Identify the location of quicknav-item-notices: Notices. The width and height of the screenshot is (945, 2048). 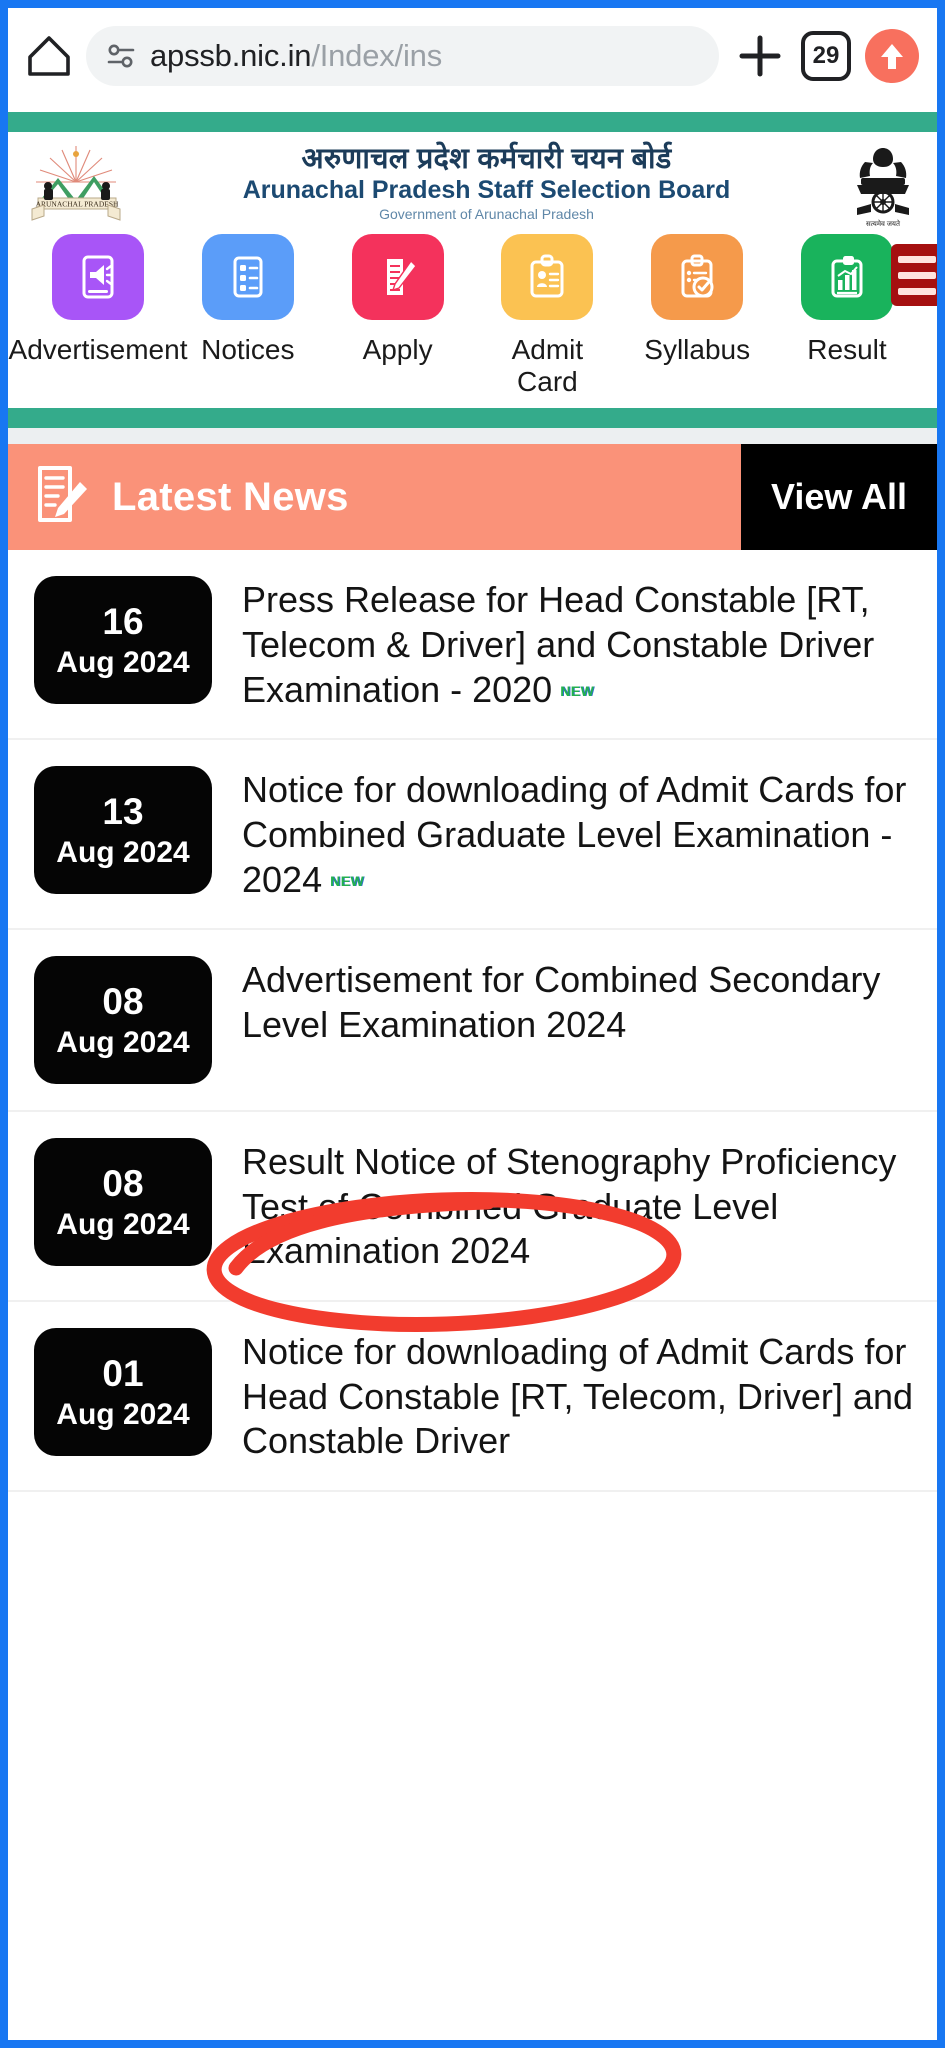
(248, 316).